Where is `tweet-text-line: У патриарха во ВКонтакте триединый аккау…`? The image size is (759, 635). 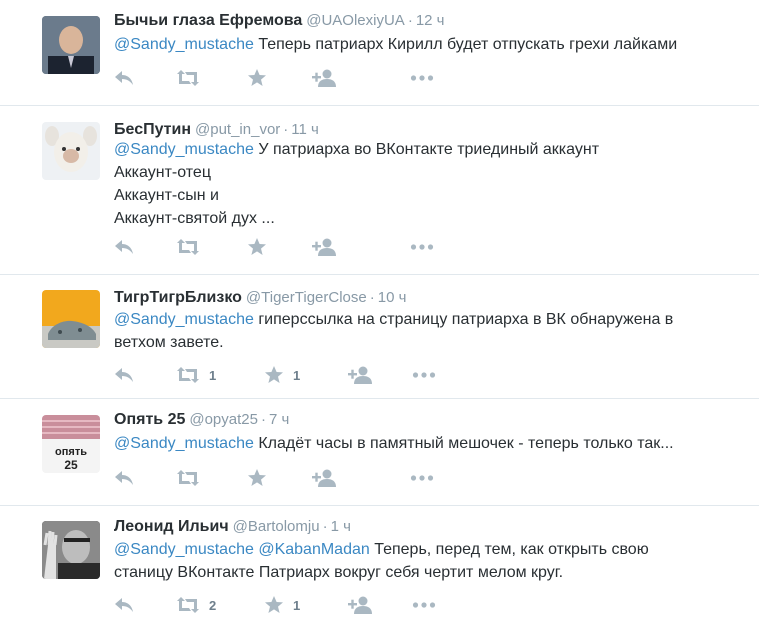
tweet-text-line: У патриарха во ВКонтакте триединый аккау… is located at coordinates (429, 149).